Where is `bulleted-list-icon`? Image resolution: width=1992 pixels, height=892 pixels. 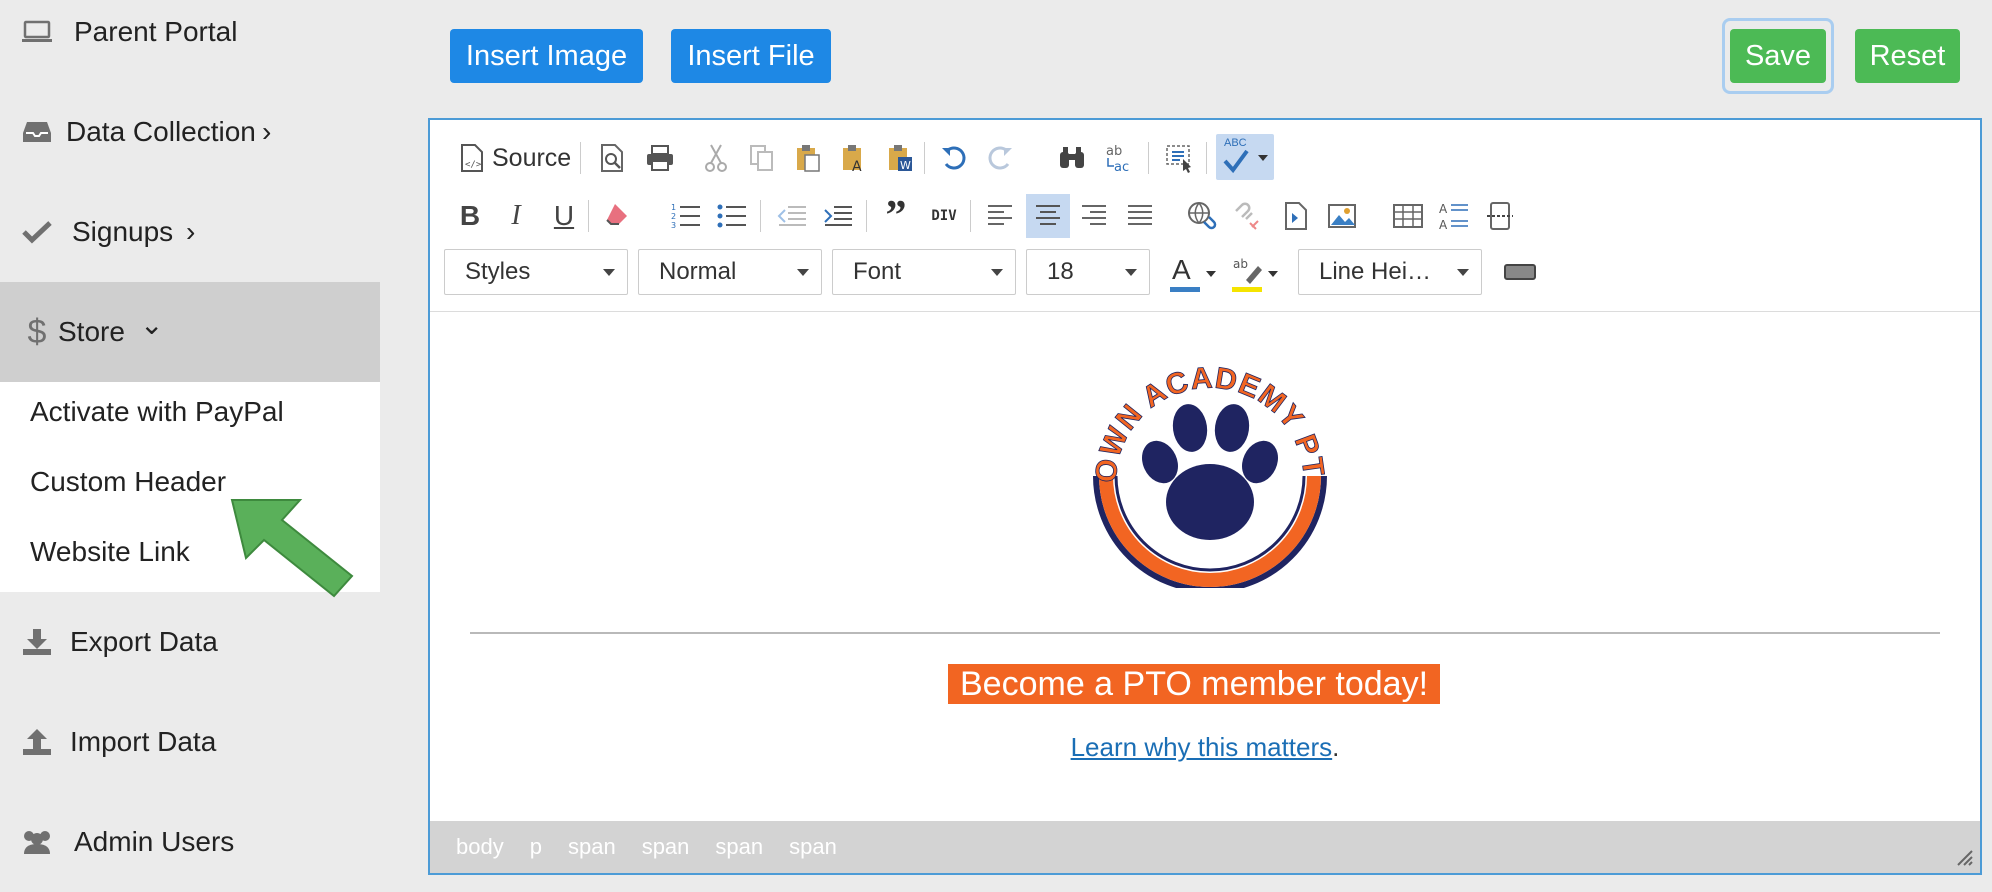
bulleted-list-icon is located at coordinates (732, 216).